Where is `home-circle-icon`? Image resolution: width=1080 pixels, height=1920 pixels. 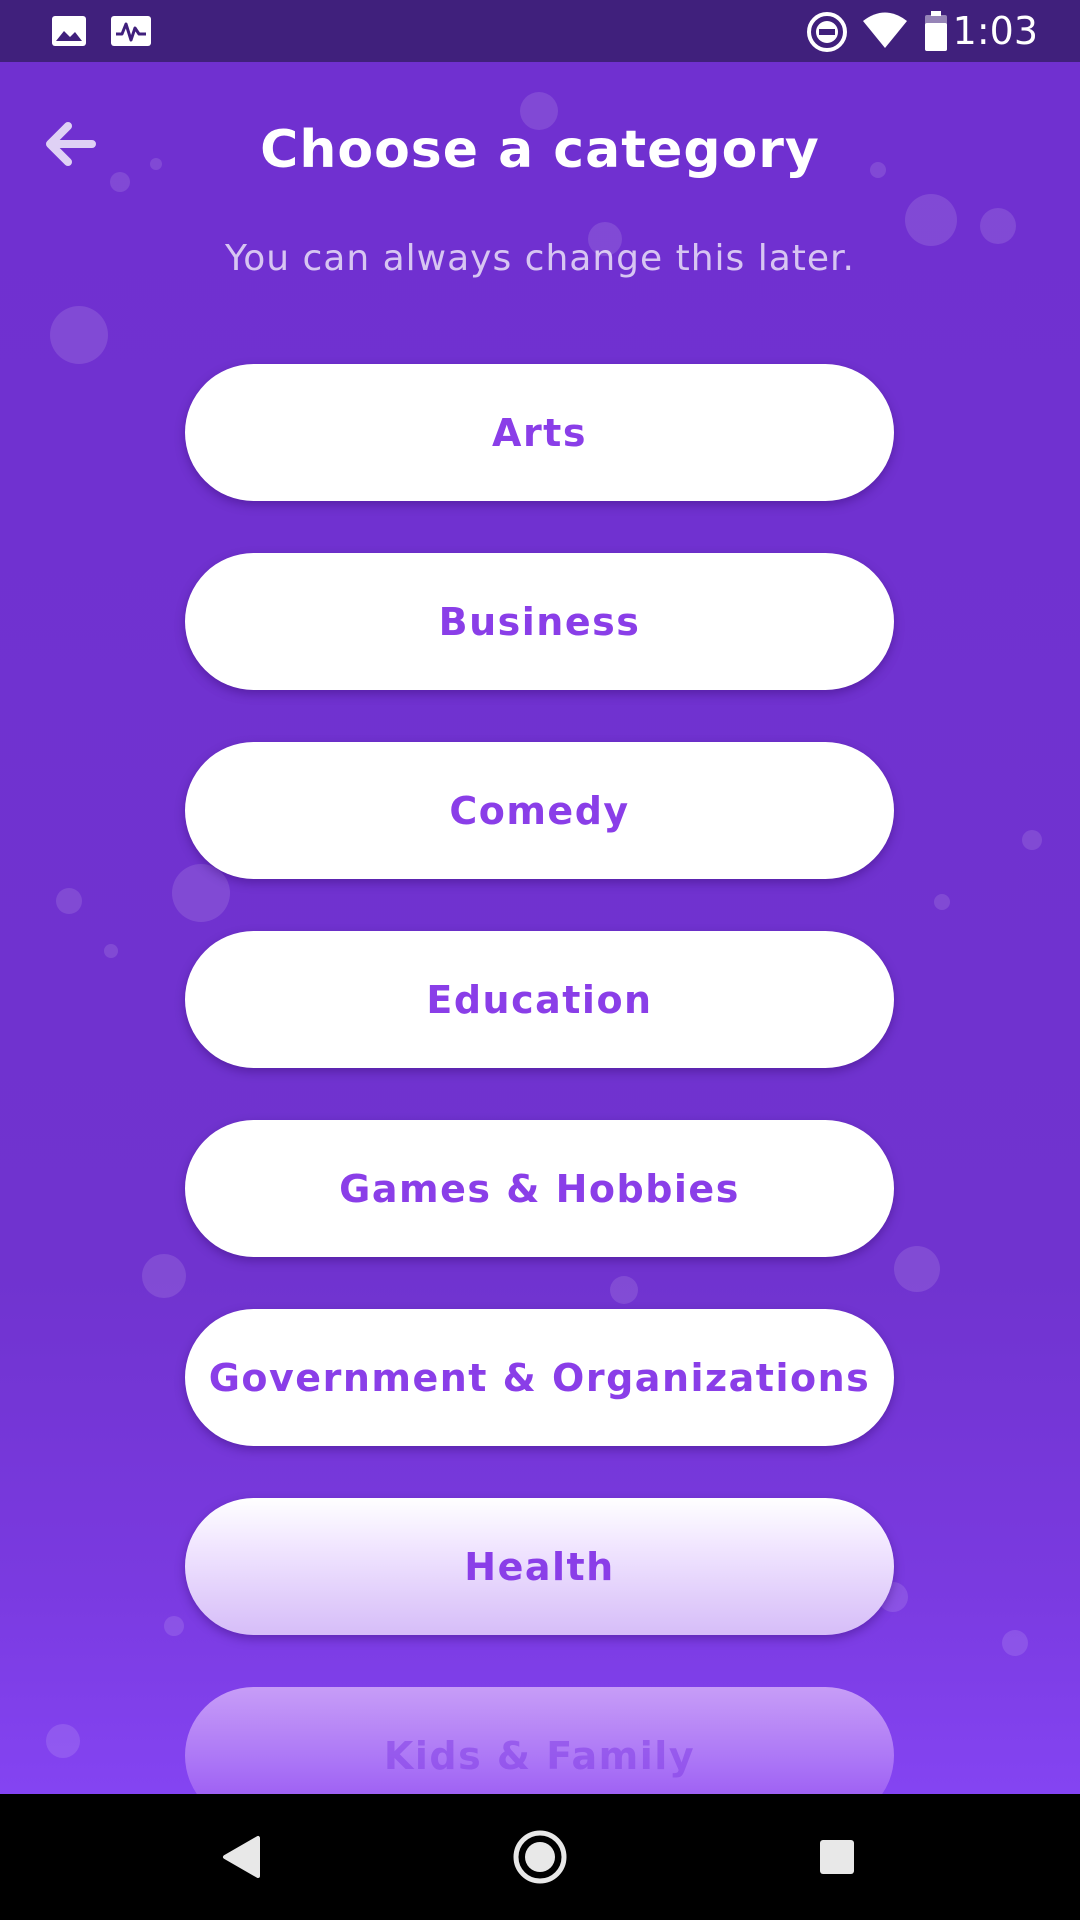
home-circle-icon is located at coordinates (540, 1857).